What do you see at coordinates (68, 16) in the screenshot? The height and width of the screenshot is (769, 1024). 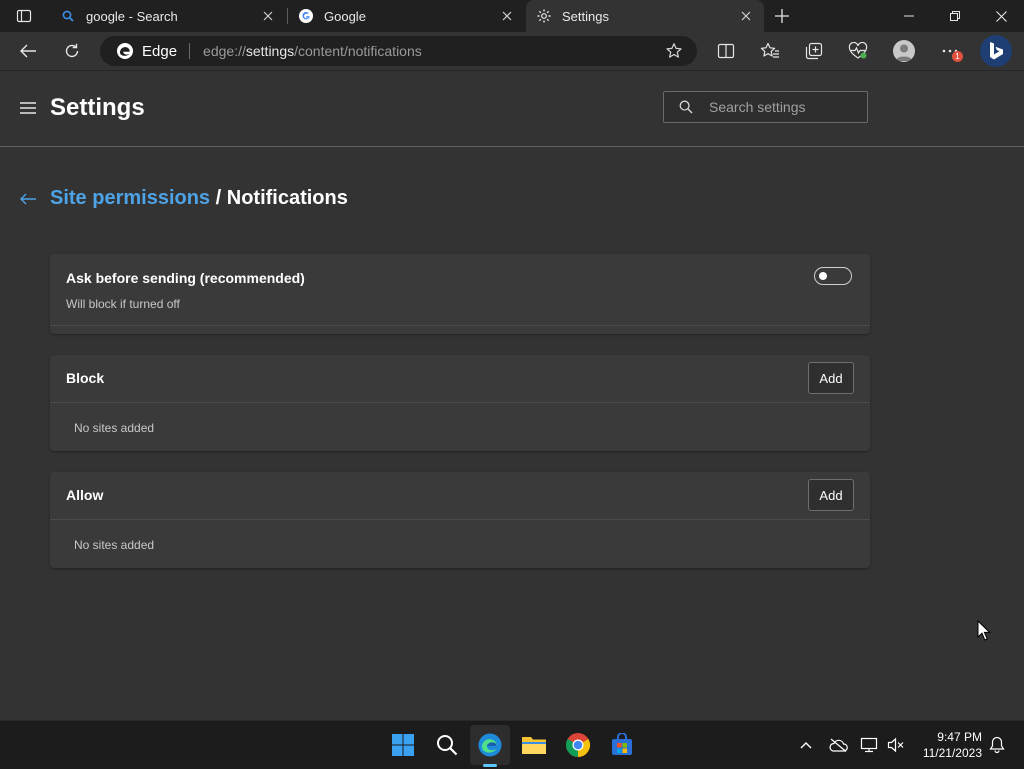 I see `search-favicon-icon` at bounding box center [68, 16].